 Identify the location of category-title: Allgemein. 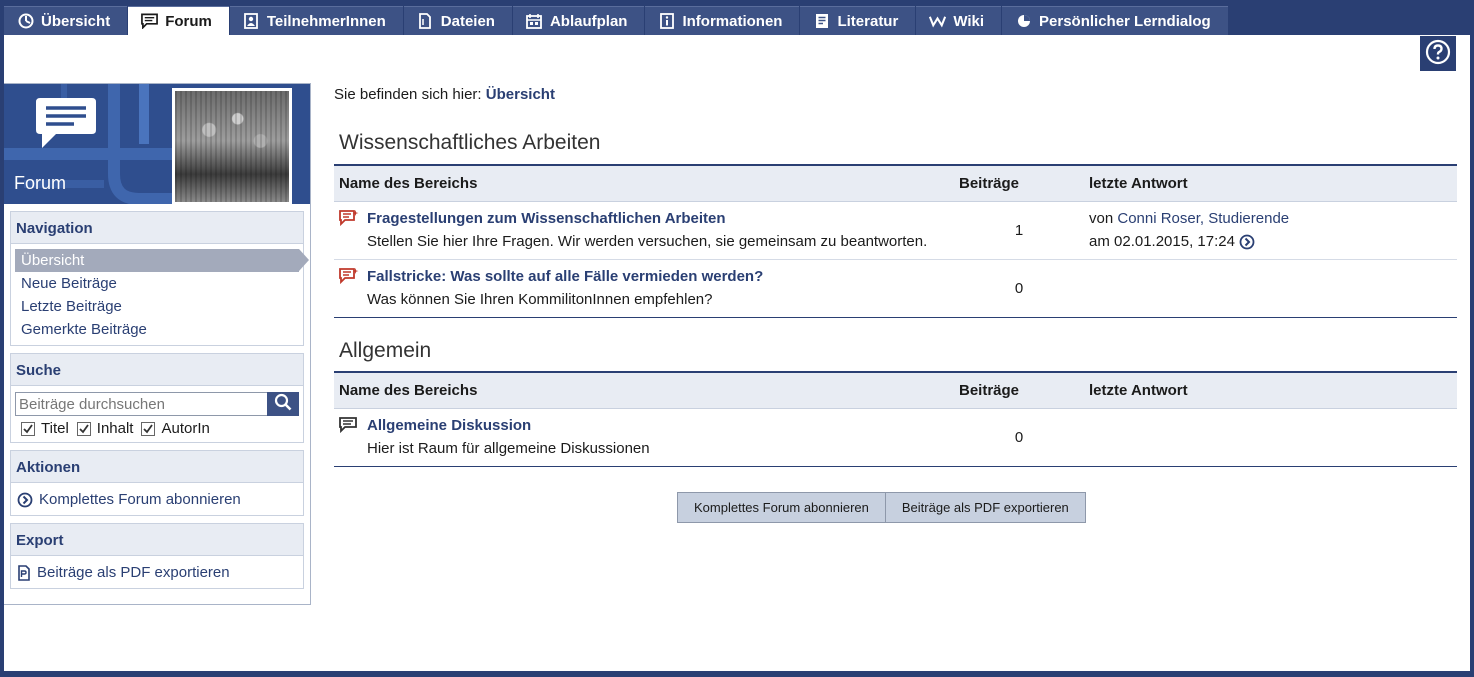
(385, 350).